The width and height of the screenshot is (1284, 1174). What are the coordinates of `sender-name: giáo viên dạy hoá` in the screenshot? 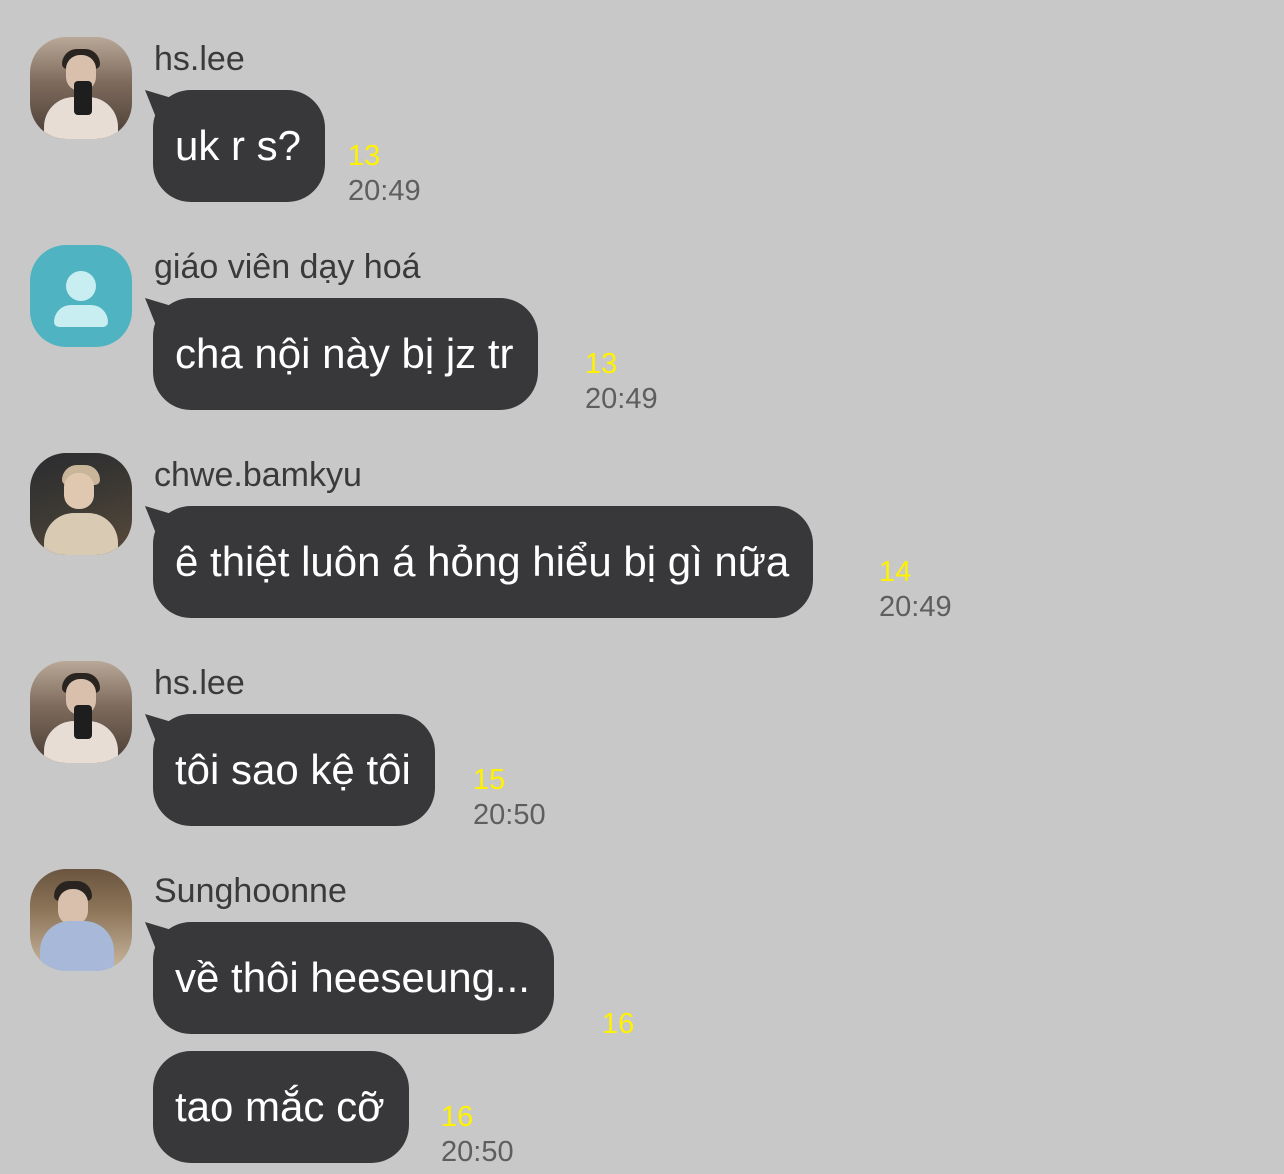 It's located at (287, 267).